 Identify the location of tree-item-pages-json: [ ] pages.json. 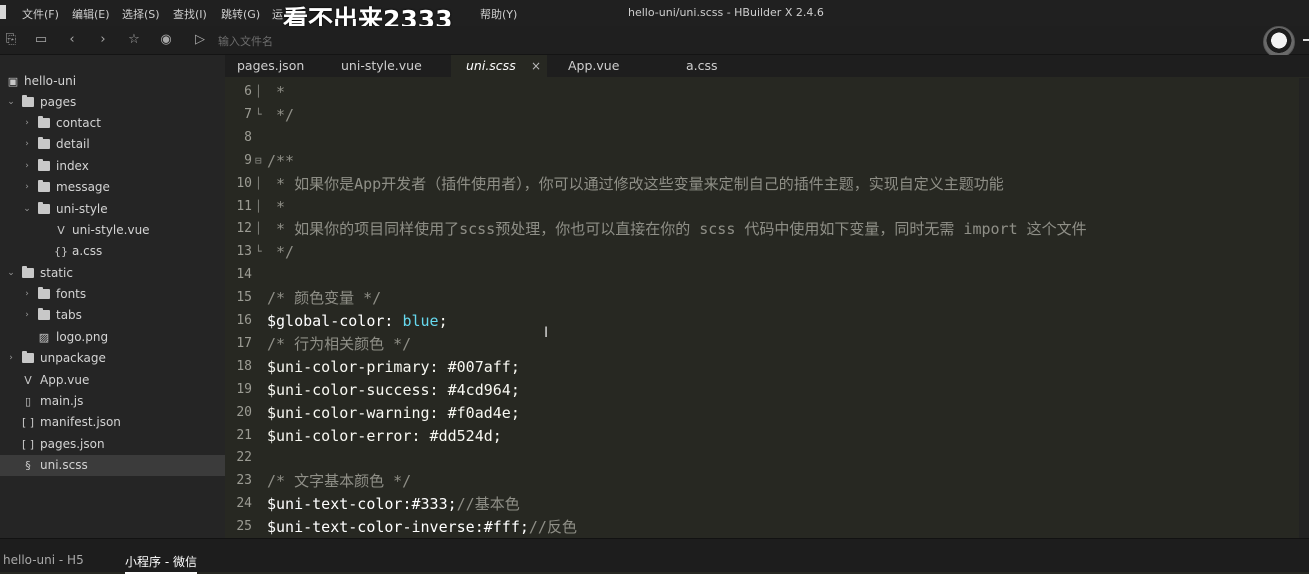
(112, 444).